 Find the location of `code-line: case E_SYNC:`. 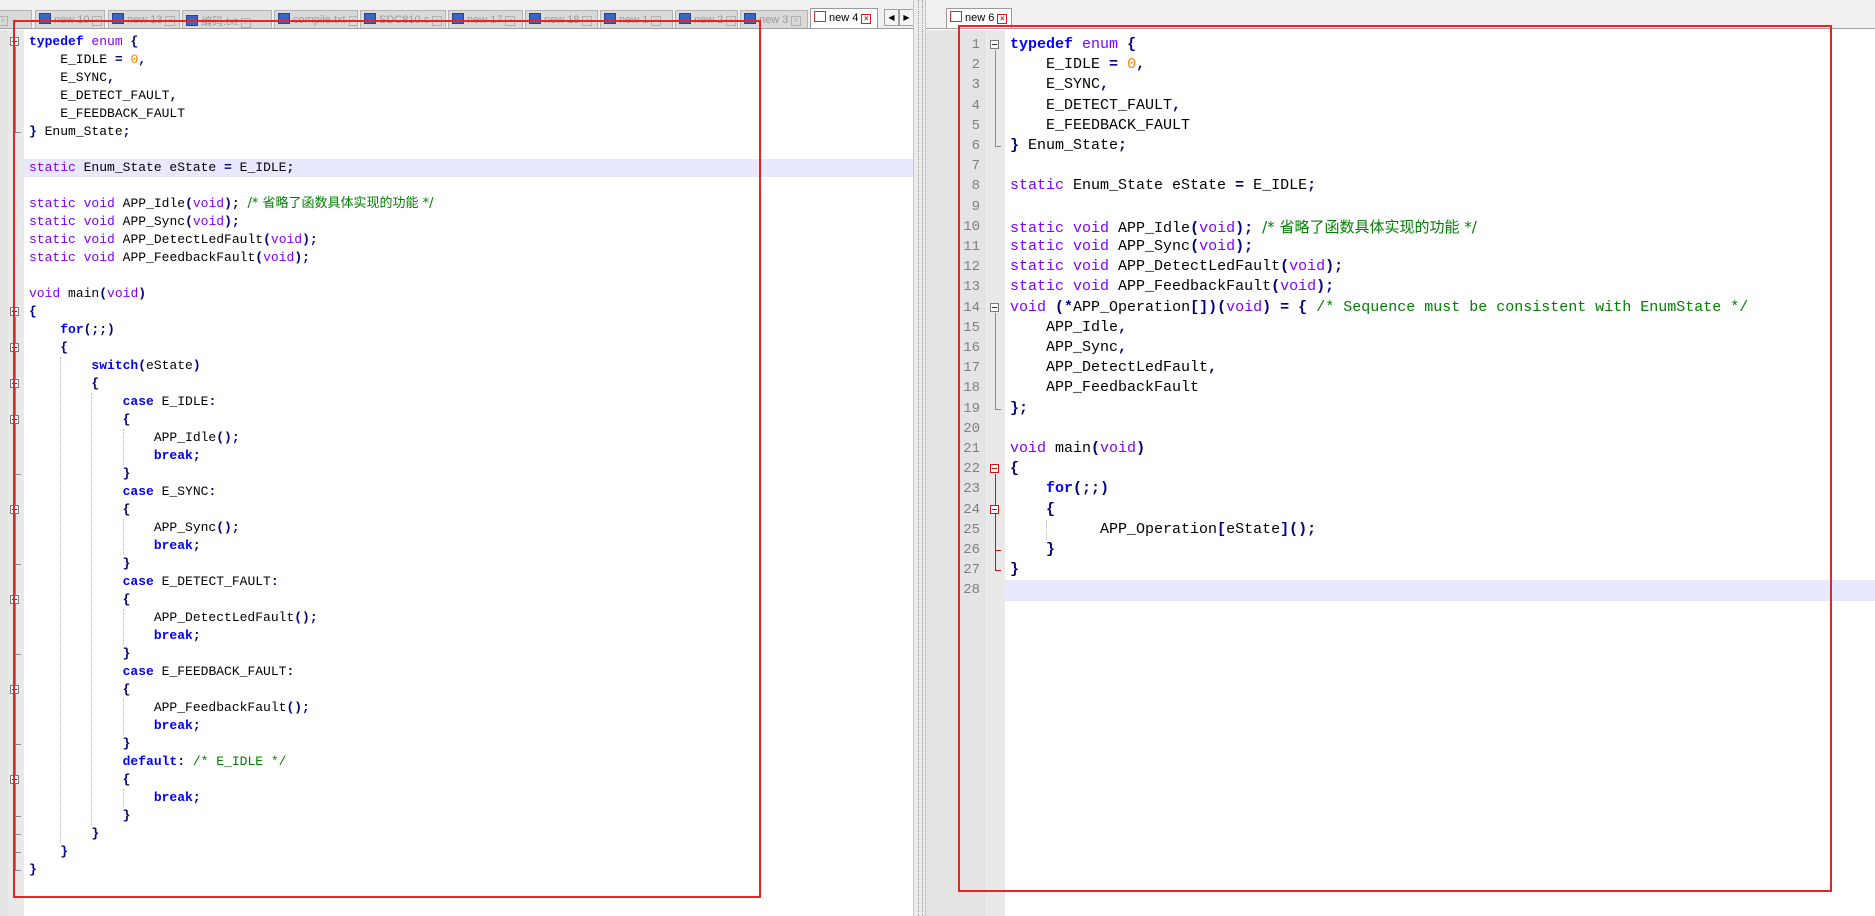

code-line: case E_SYNC: is located at coordinates (468, 492).